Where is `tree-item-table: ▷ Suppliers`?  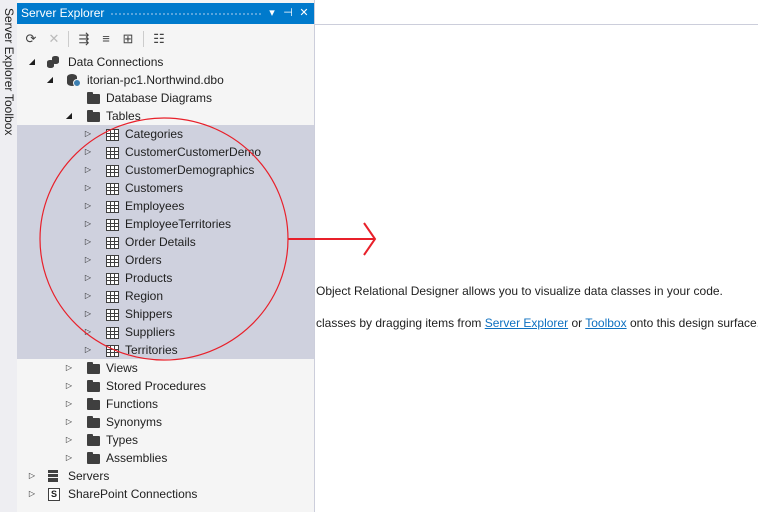 tree-item-table: ▷ Suppliers is located at coordinates (165, 332).